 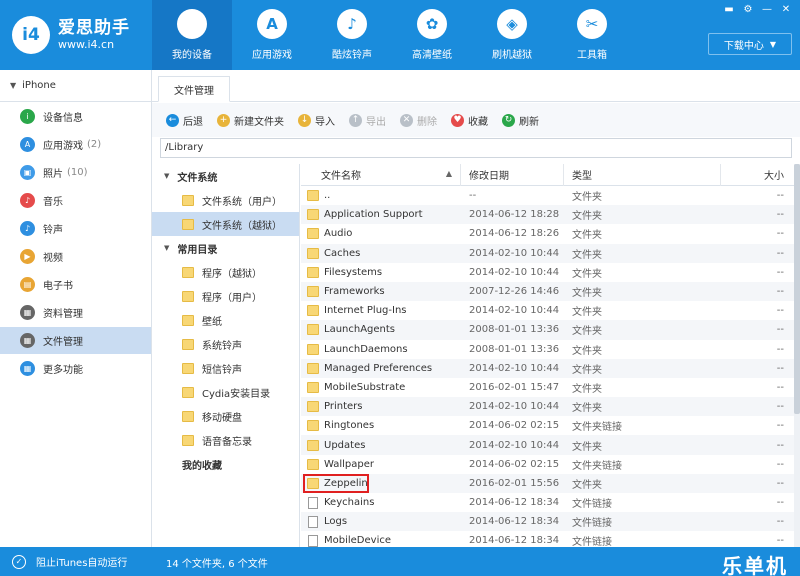 What do you see at coordinates (27, 228) in the screenshot?
I see `bell-icon: ♪` at bounding box center [27, 228].